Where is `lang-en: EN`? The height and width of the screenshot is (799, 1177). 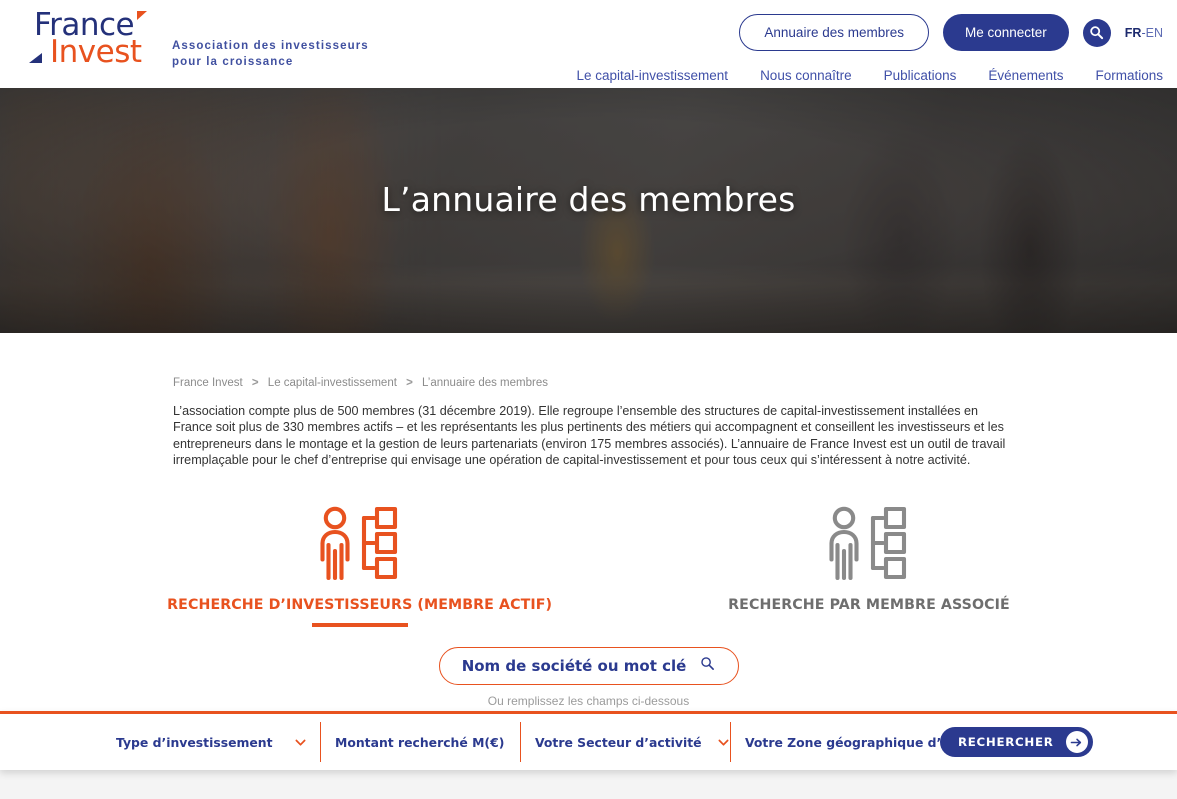
lang-en: EN is located at coordinates (1154, 33).